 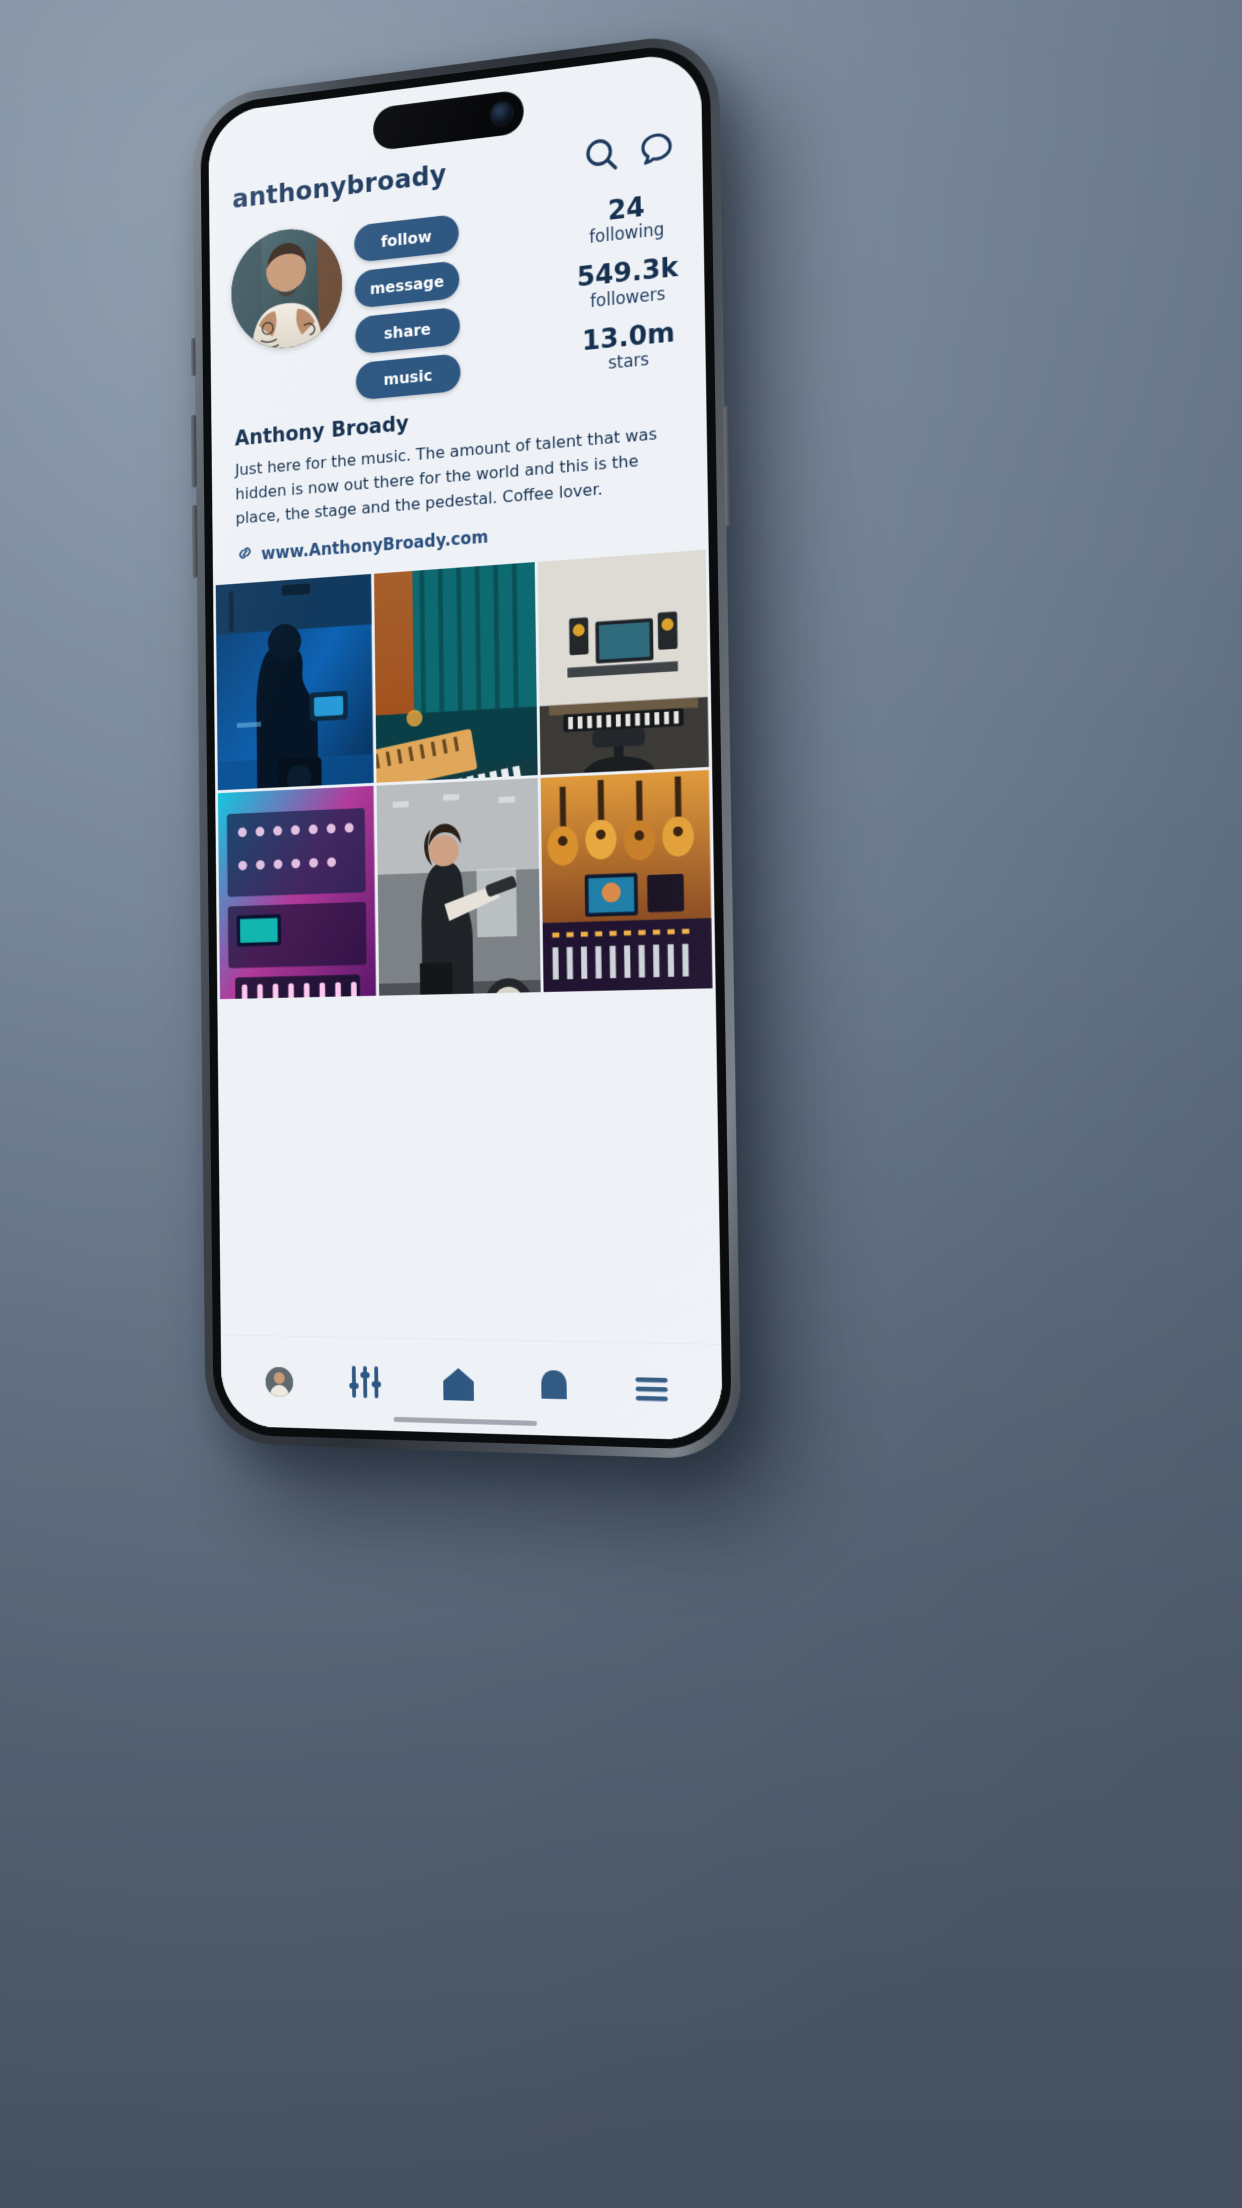 What do you see at coordinates (245, 556) in the screenshot?
I see `link-icon` at bounding box center [245, 556].